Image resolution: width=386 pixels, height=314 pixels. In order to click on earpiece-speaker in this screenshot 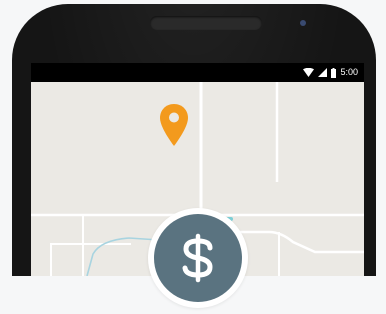, I will do `click(206, 23)`.